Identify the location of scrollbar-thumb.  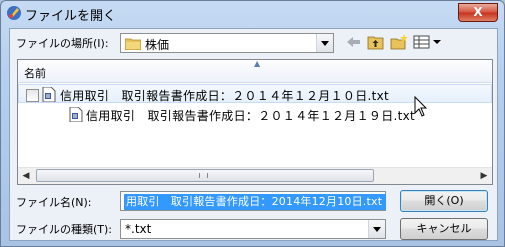
(205, 175).